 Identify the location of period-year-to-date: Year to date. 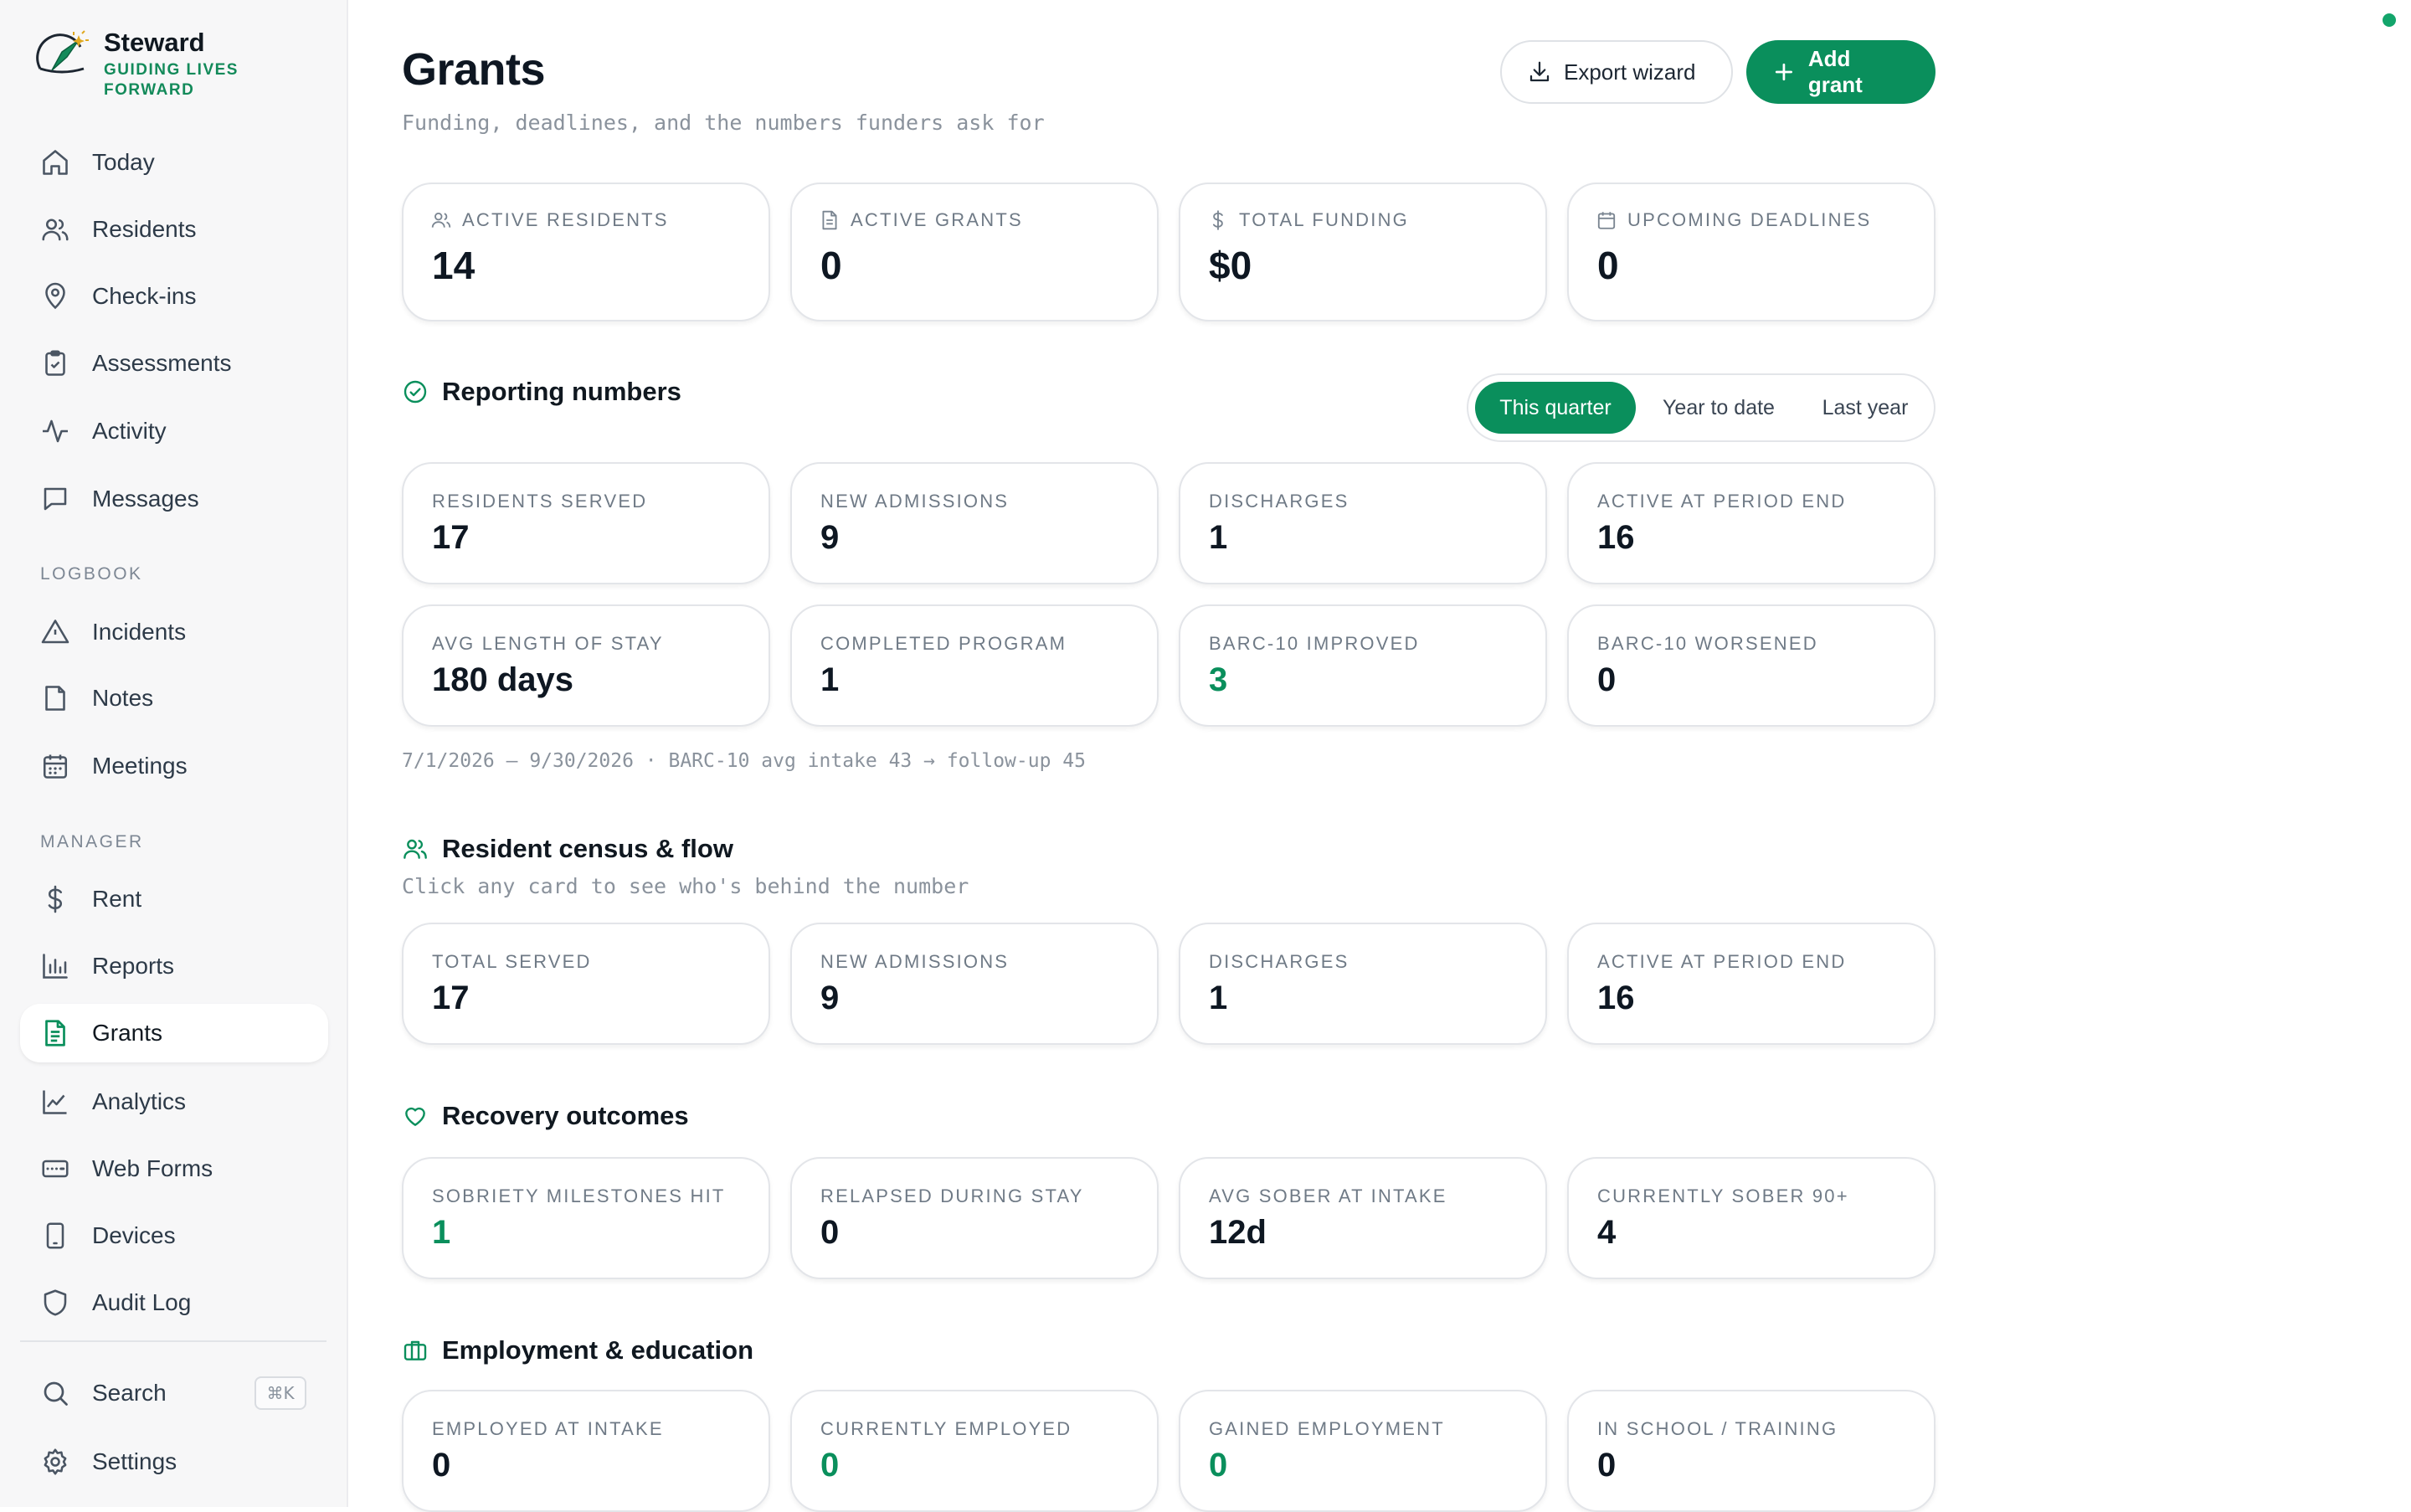
(1719, 408).